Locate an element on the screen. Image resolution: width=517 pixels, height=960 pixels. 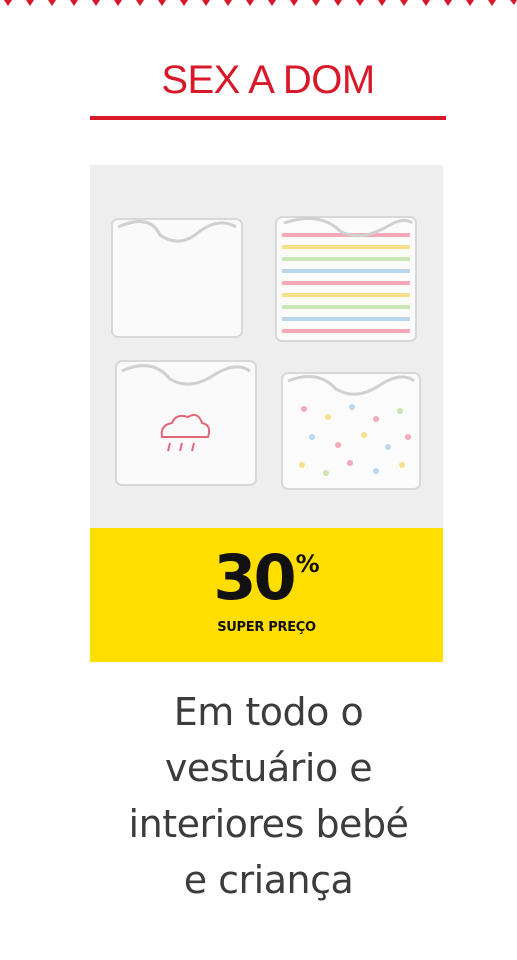
baby-bodysuit-dotted-icon is located at coordinates (351, 431).